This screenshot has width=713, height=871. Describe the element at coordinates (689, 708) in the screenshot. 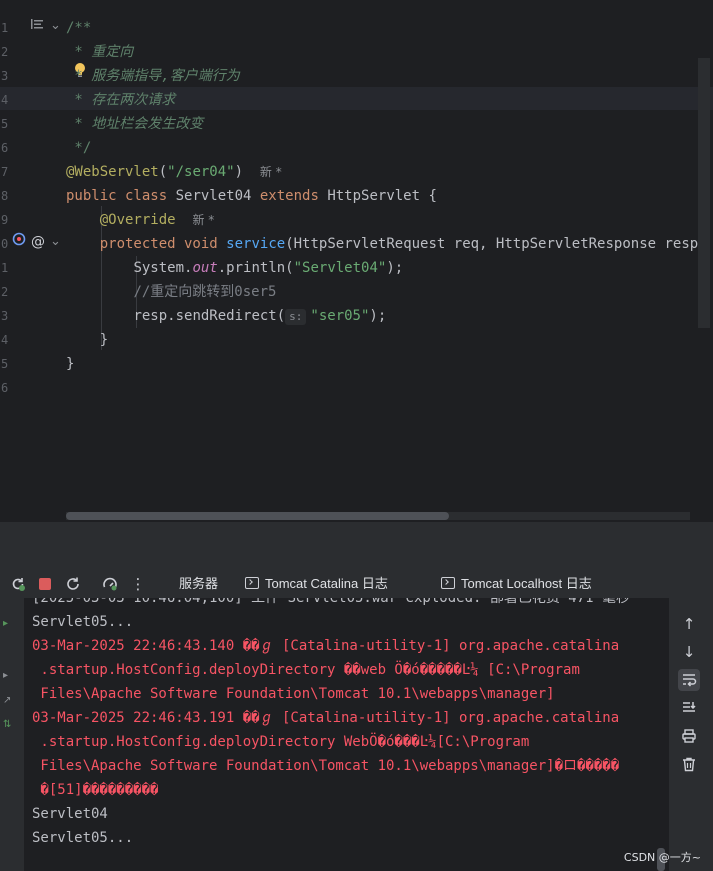

I see `scroll-to-end-icon` at that location.